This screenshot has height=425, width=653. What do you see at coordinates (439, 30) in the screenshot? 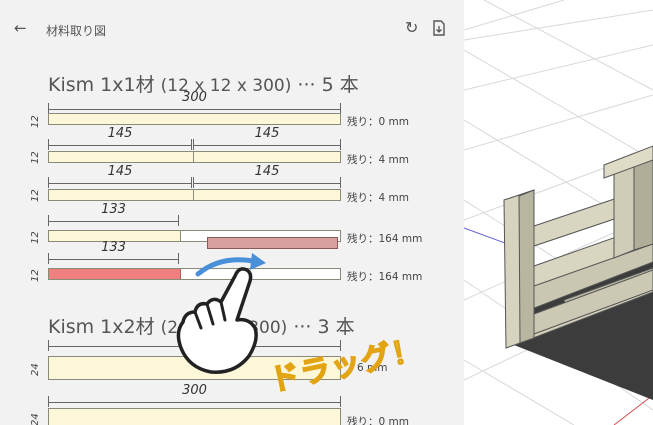
I see `export-icon` at bounding box center [439, 30].